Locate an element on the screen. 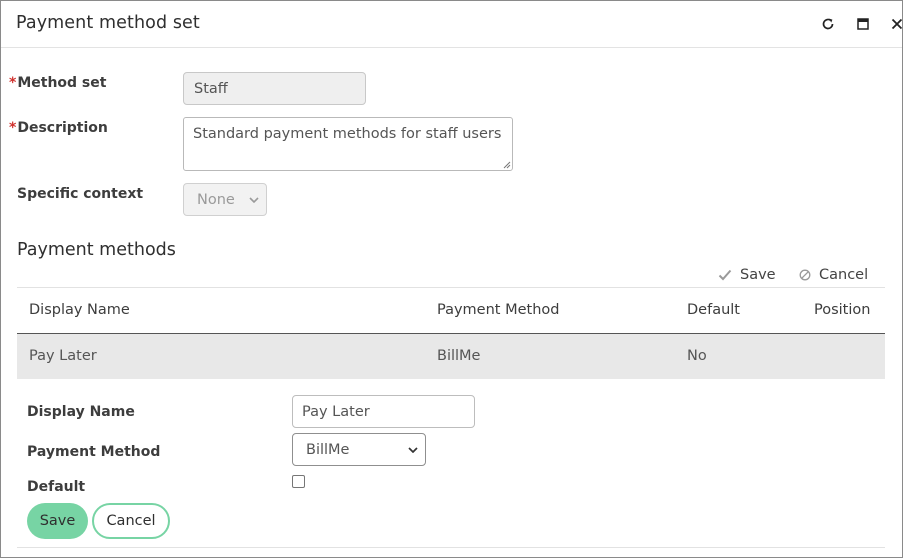  cancel-circle-icon is located at coordinates (805, 275).